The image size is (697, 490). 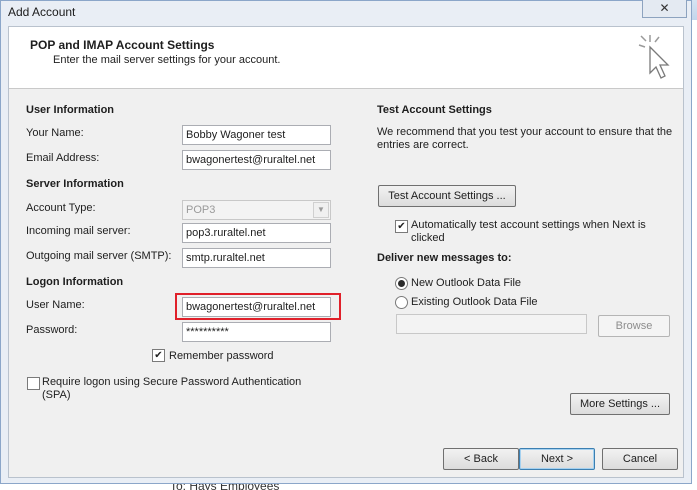 I want to click on existing-data-file-path, so click(x=491, y=324).